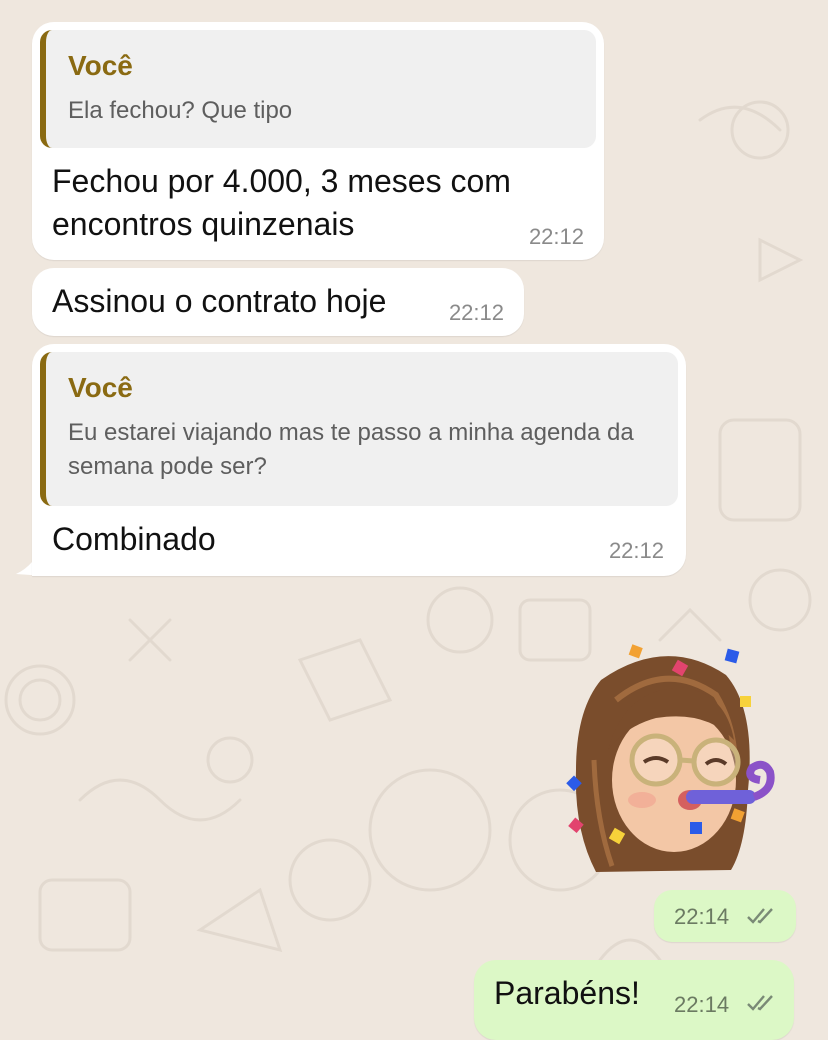 The height and width of the screenshot is (1040, 828). What do you see at coordinates (180, 110) in the screenshot?
I see `quoted-text: Ela fechou? Que tipo` at bounding box center [180, 110].